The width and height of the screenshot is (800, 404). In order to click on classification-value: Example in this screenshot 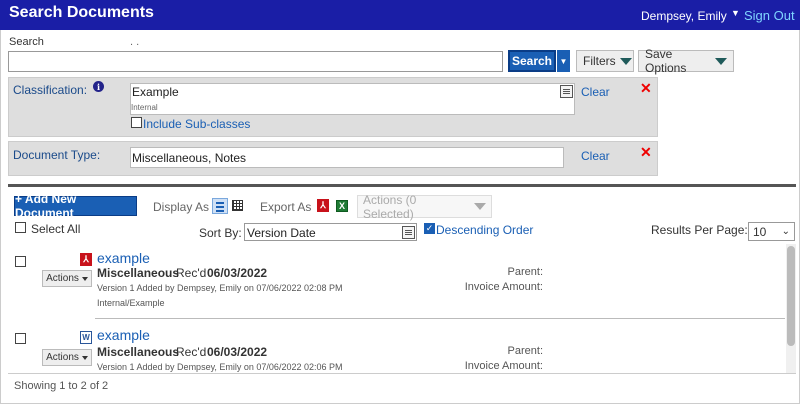, I will do `click(155, 92)`.